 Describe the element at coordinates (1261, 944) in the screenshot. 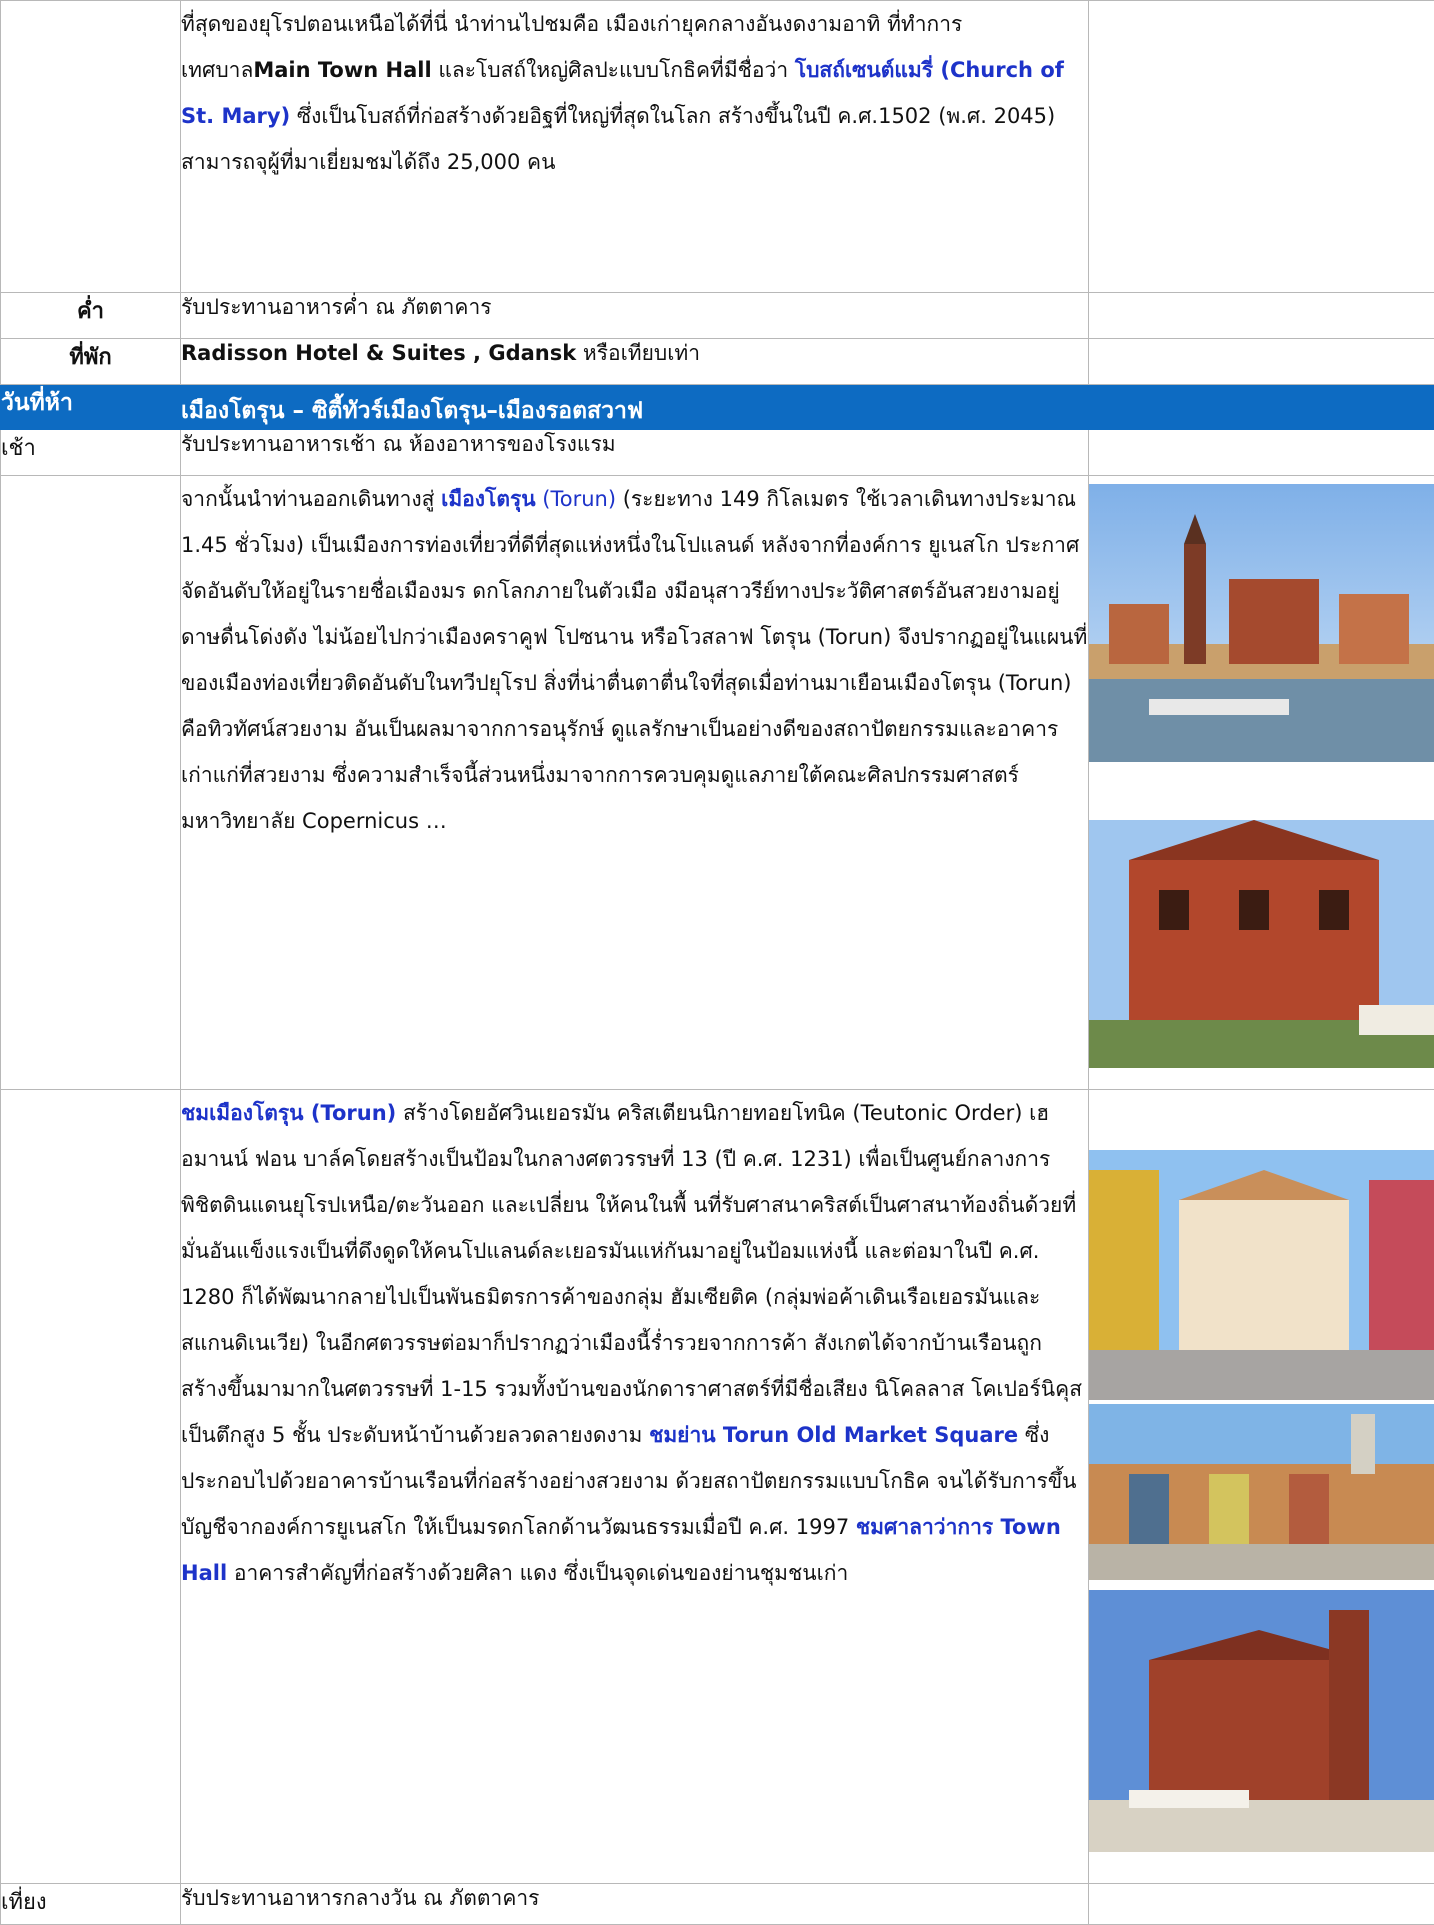

I see `photo-torun-town-hall` at that location.